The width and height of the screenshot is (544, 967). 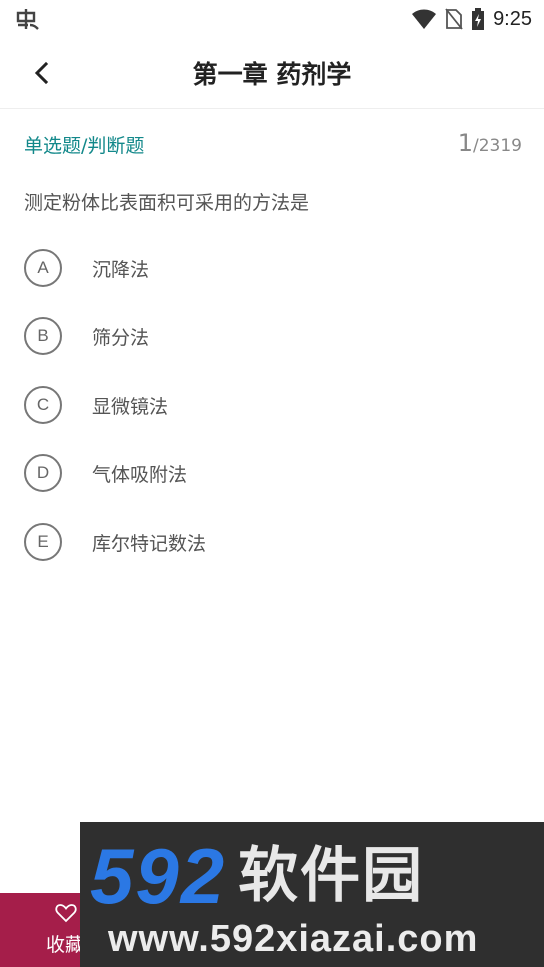 What do you see at coordinates (65, 945) in the screenshot?
I see `favorite-label: 收藏` at bounding box center [65, 945].